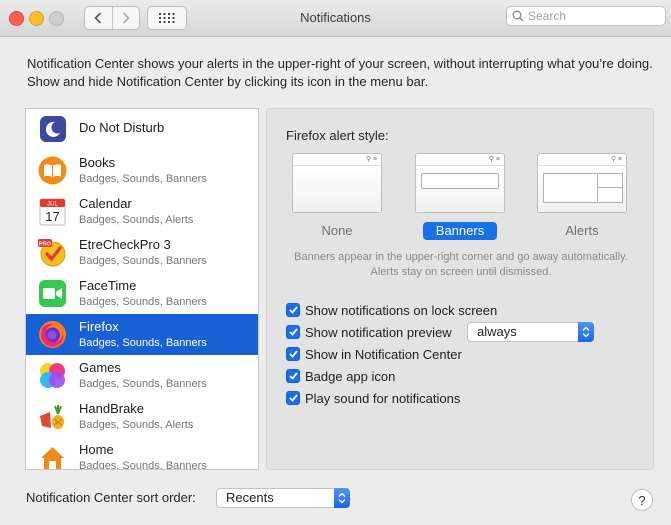 Image resolution: width=671 pixels, height=525 pixels. What do you see at coordinates (56, 18) in the screenshot?
I see `zoom-button` at bounding box center [56, 18].